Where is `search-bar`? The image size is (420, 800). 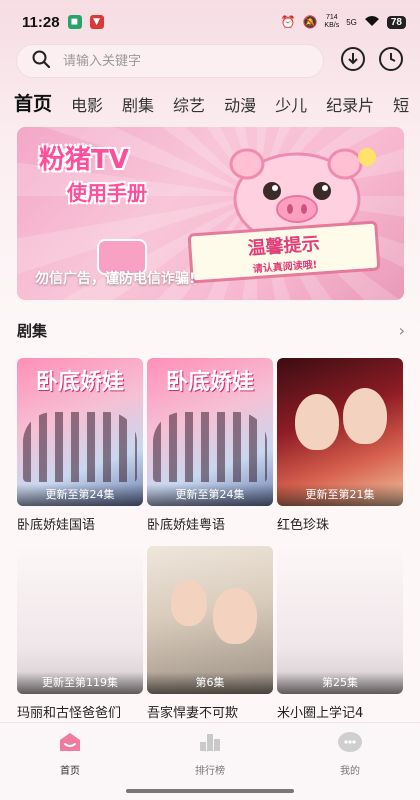 search-bar is located at coordinates (170, 61).